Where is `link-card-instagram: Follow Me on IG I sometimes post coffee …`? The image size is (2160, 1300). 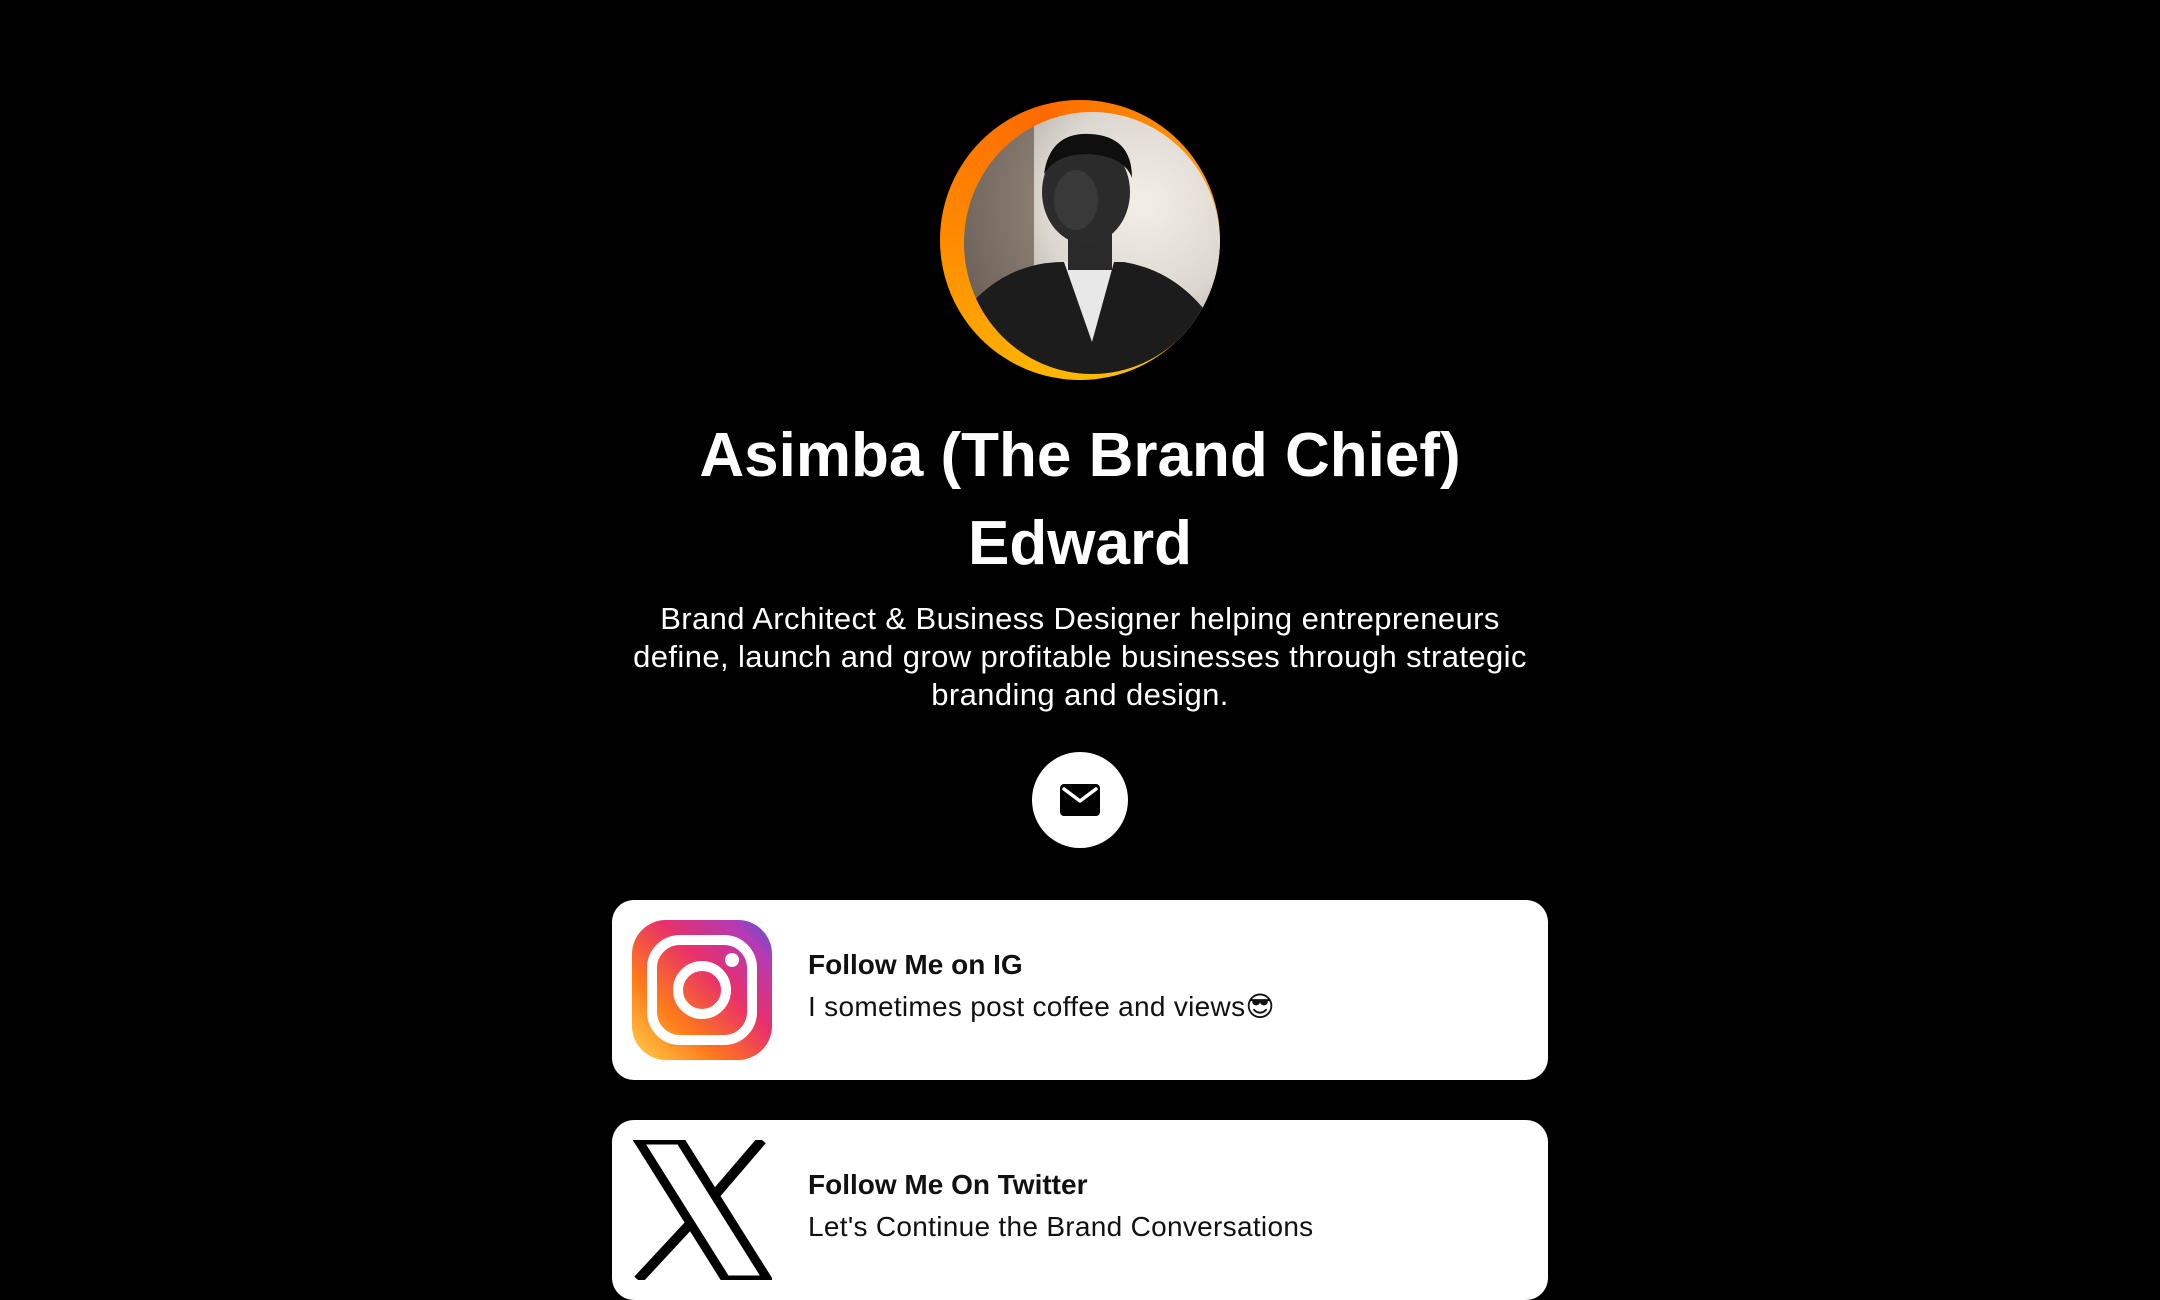
link-card-instagram: Follow Me on IG I sometimes post coffee … is located at coordinates (1080, 990).